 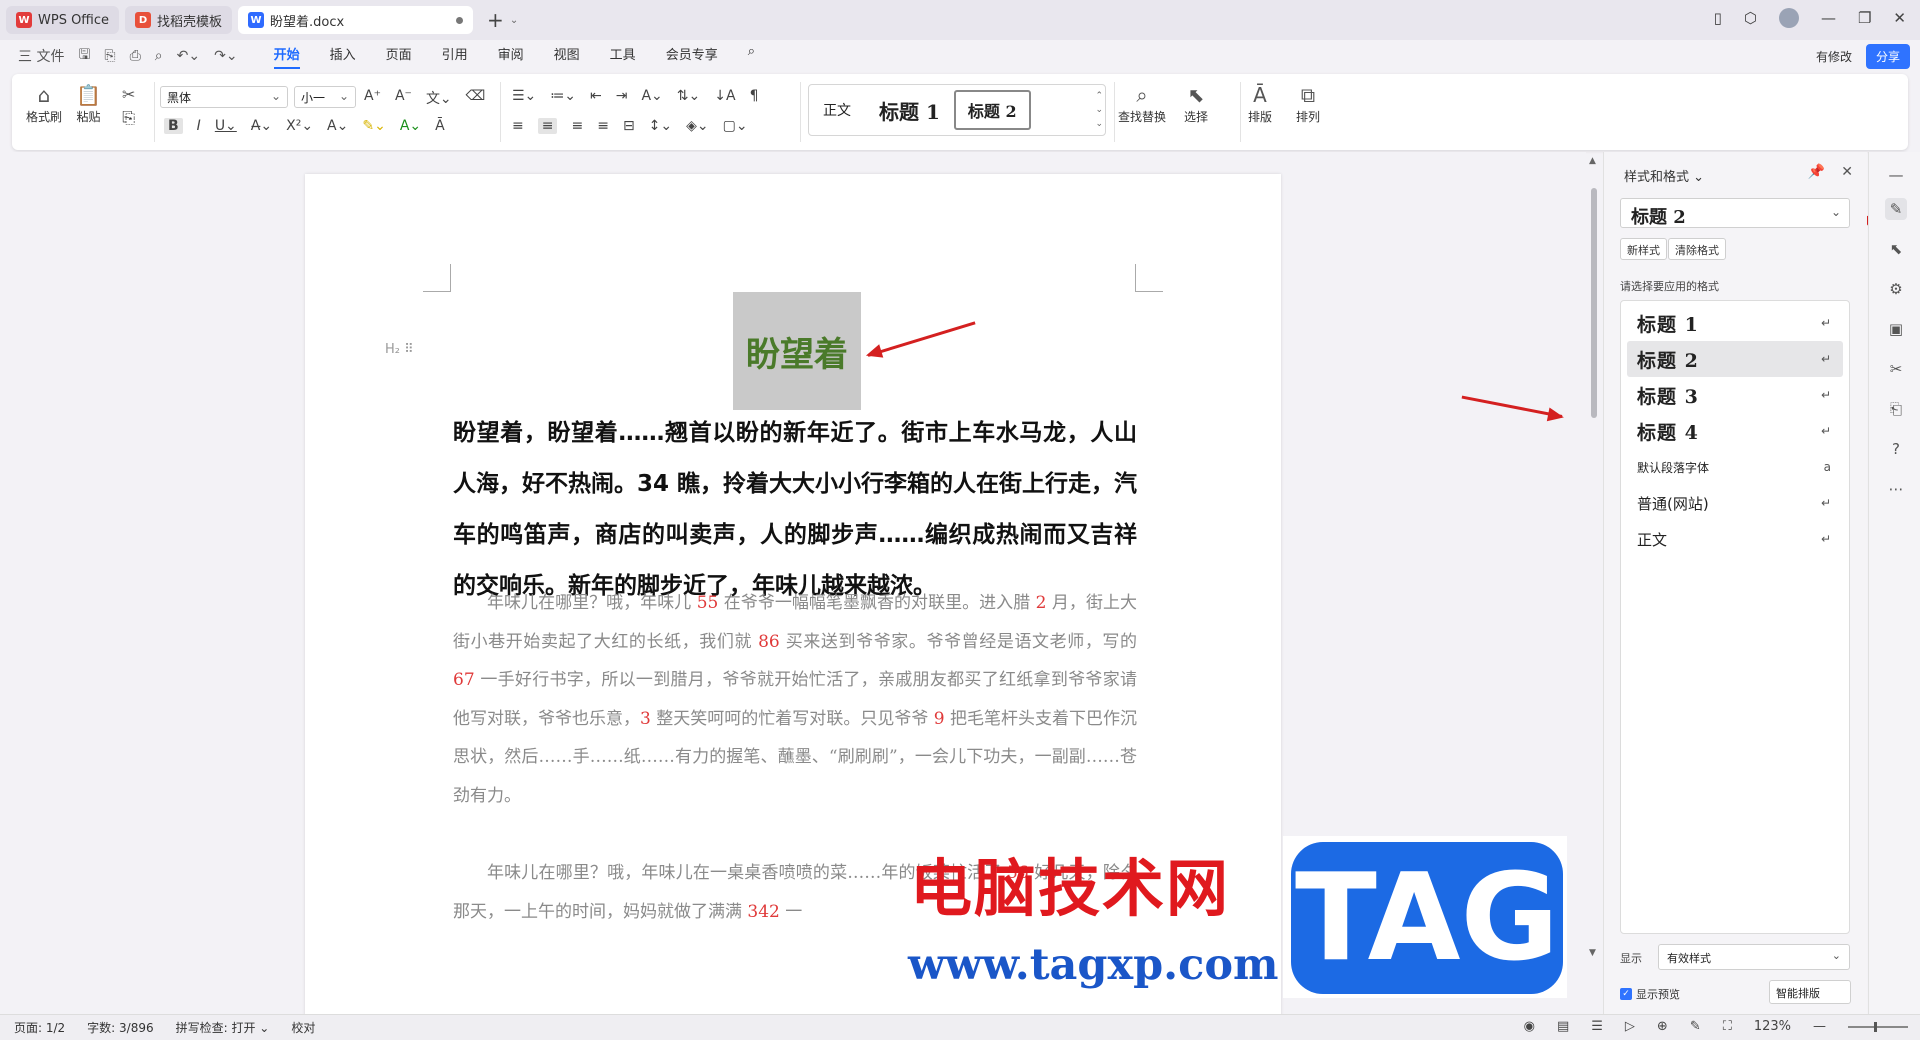 I want to click on shrink-font-icon: A⁻, so click(x=403, y=98).